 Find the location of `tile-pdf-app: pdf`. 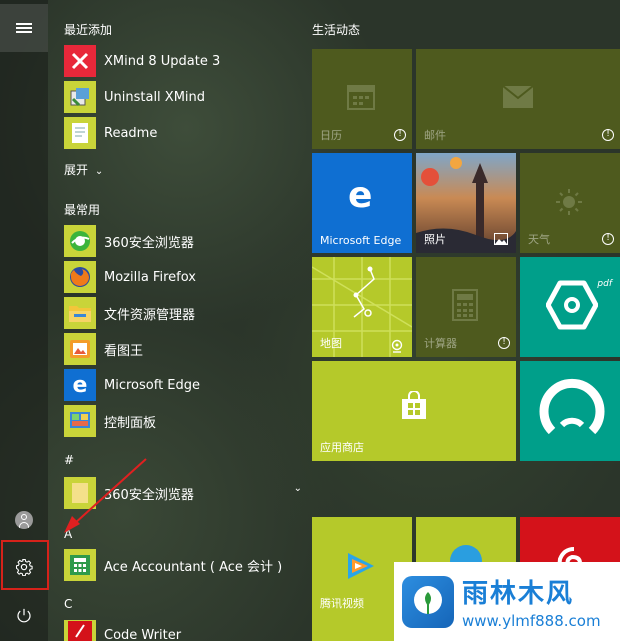

tile-pdf-app: pdf is located at coordinates (570, 307).